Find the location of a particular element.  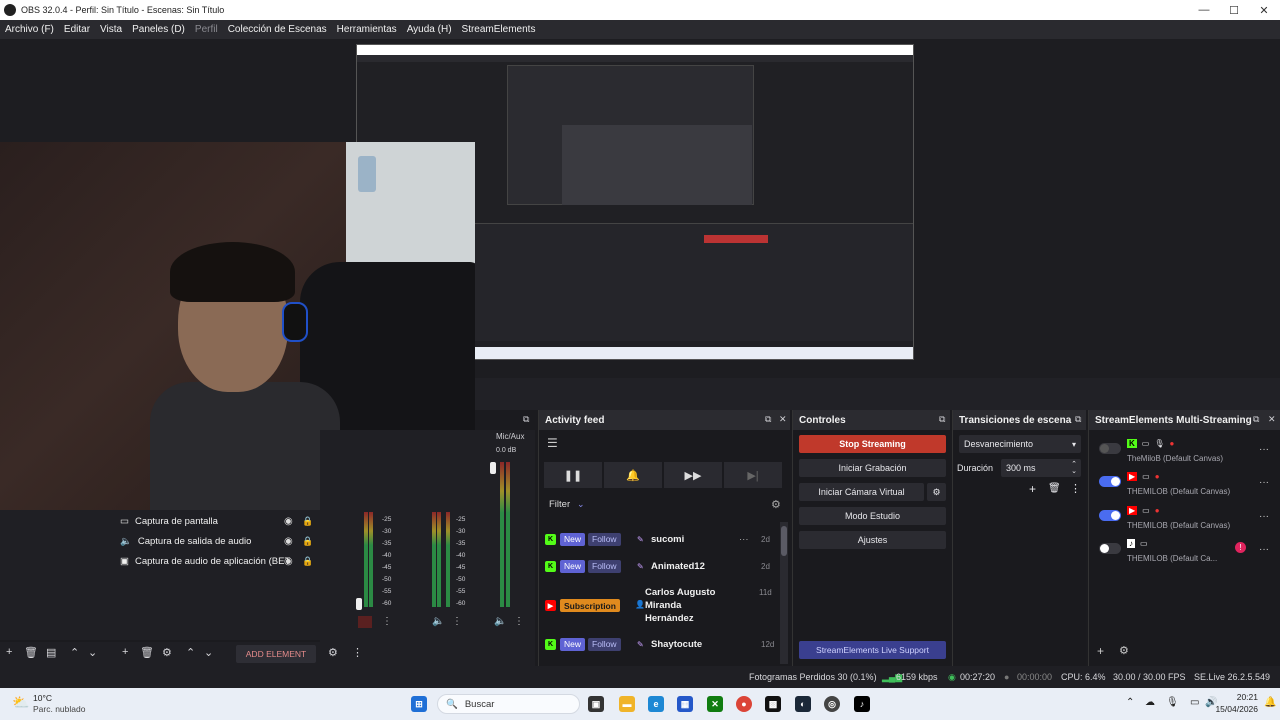

live-support-button: StreamElements Live Support is located at coordinates (872, 650).